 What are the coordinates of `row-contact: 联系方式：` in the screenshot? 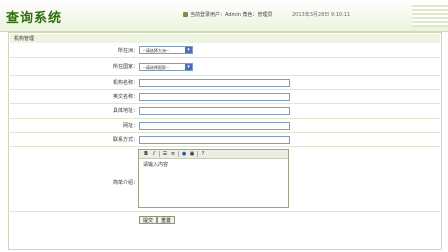 It's located at (225, 140).